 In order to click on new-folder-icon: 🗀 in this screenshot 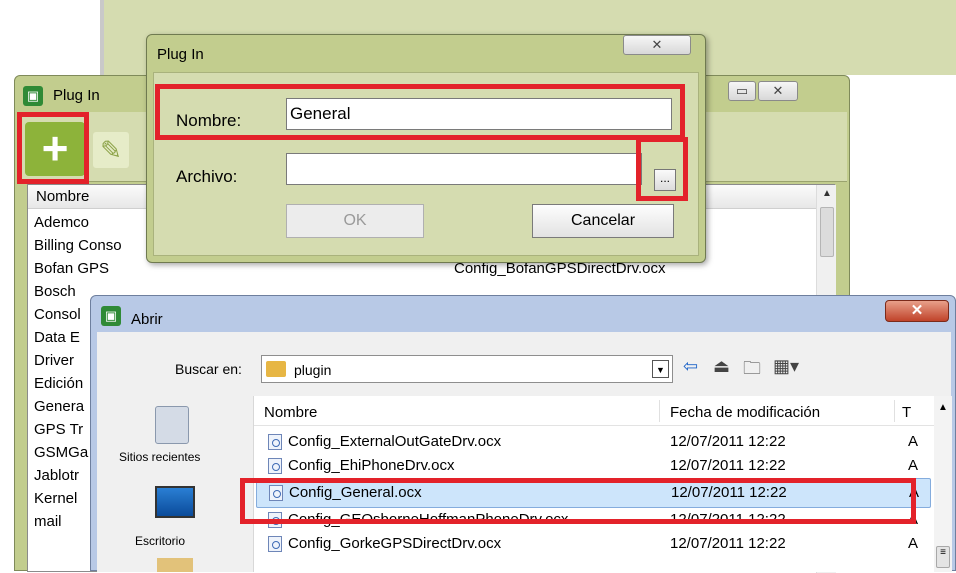, I will do `click(752, 371)`.